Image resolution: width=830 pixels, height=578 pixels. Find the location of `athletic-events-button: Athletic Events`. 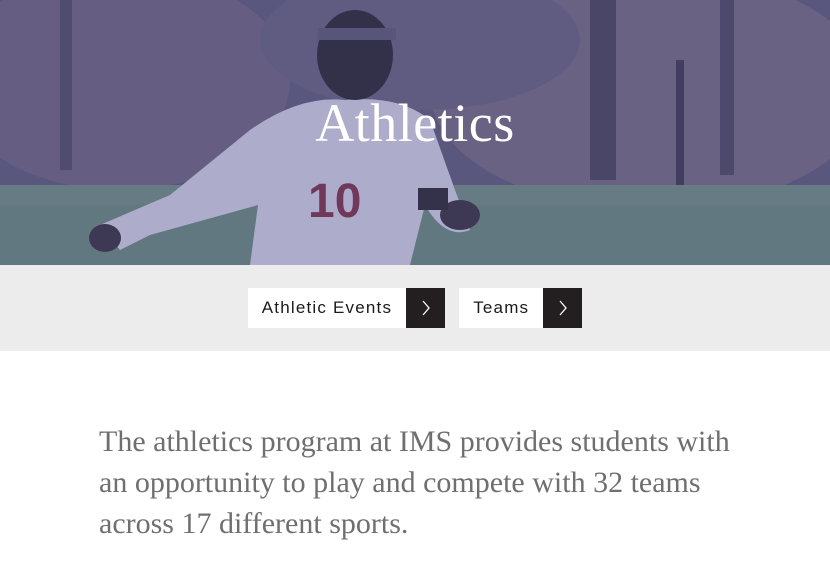

athletic-events-button: Athletic Events is located at coordinates (346, 308).